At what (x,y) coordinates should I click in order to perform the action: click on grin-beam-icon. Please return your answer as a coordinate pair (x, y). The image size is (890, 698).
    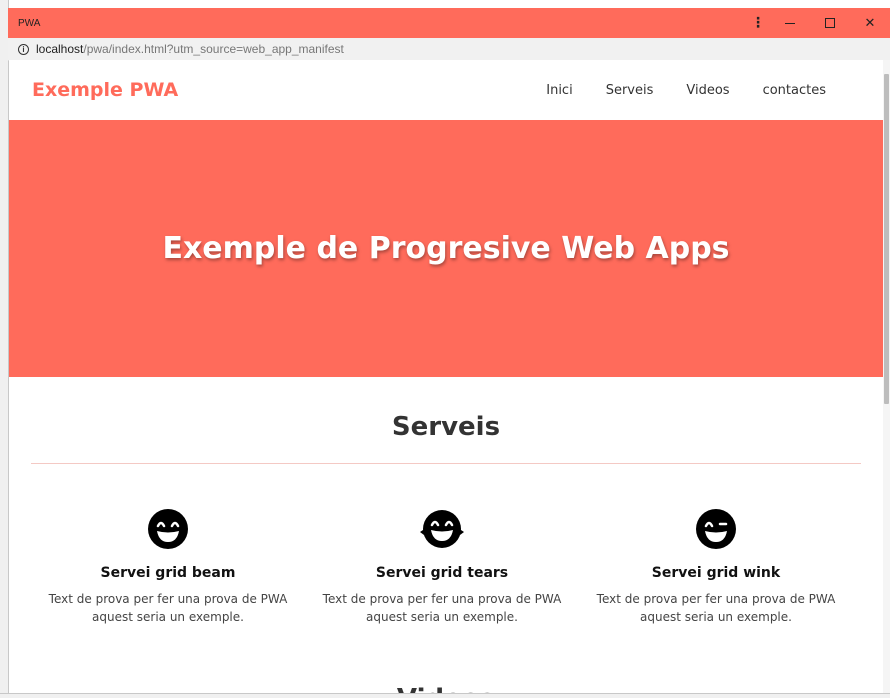
    Looking at the image, I should click on (168, 529).